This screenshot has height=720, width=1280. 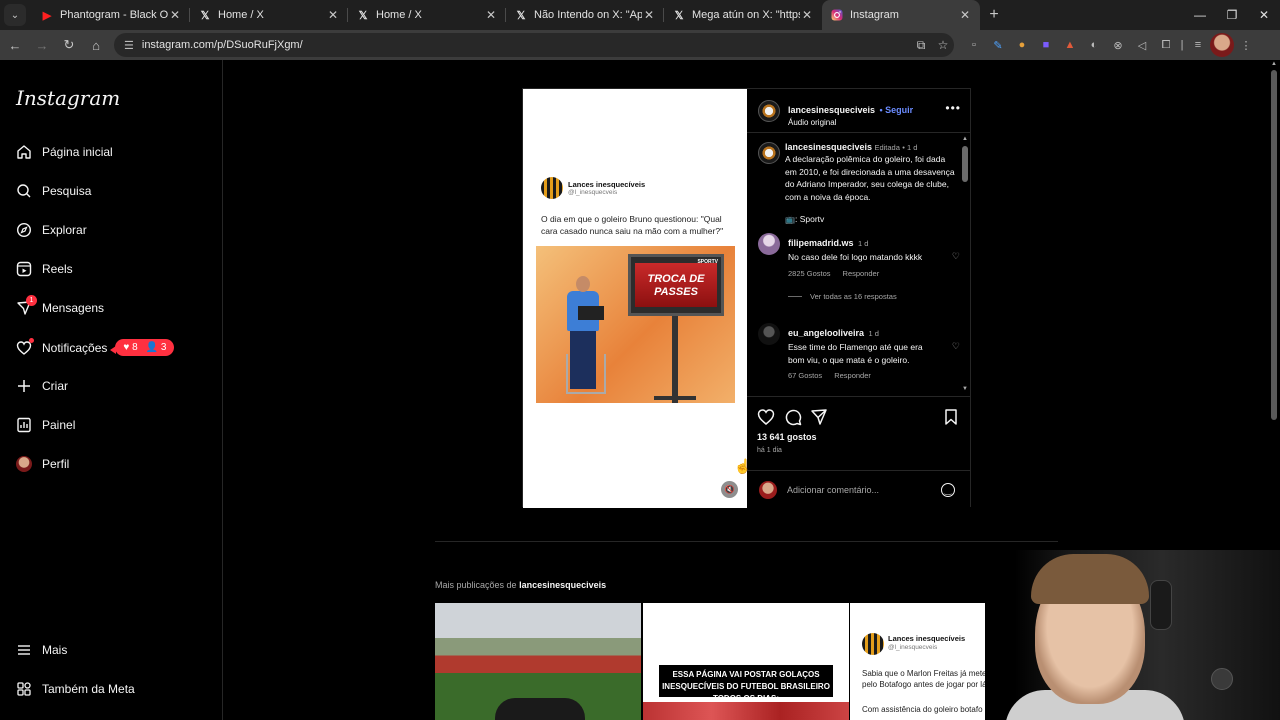 I want to click on emoji-icon: ‿, so click(x=948, y=490).